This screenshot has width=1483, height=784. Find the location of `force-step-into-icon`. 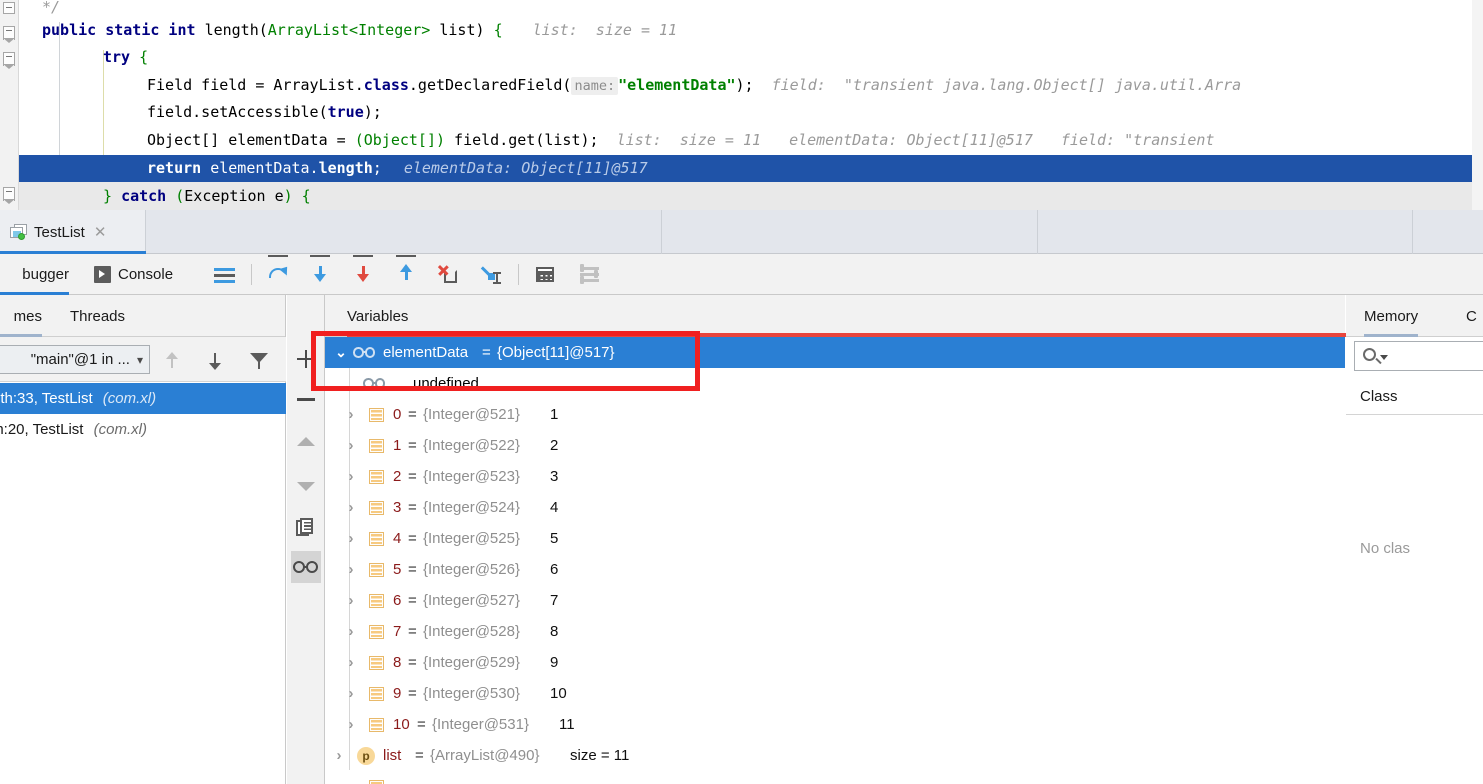

force-step-into-icon is located at coordinates (363, 271).